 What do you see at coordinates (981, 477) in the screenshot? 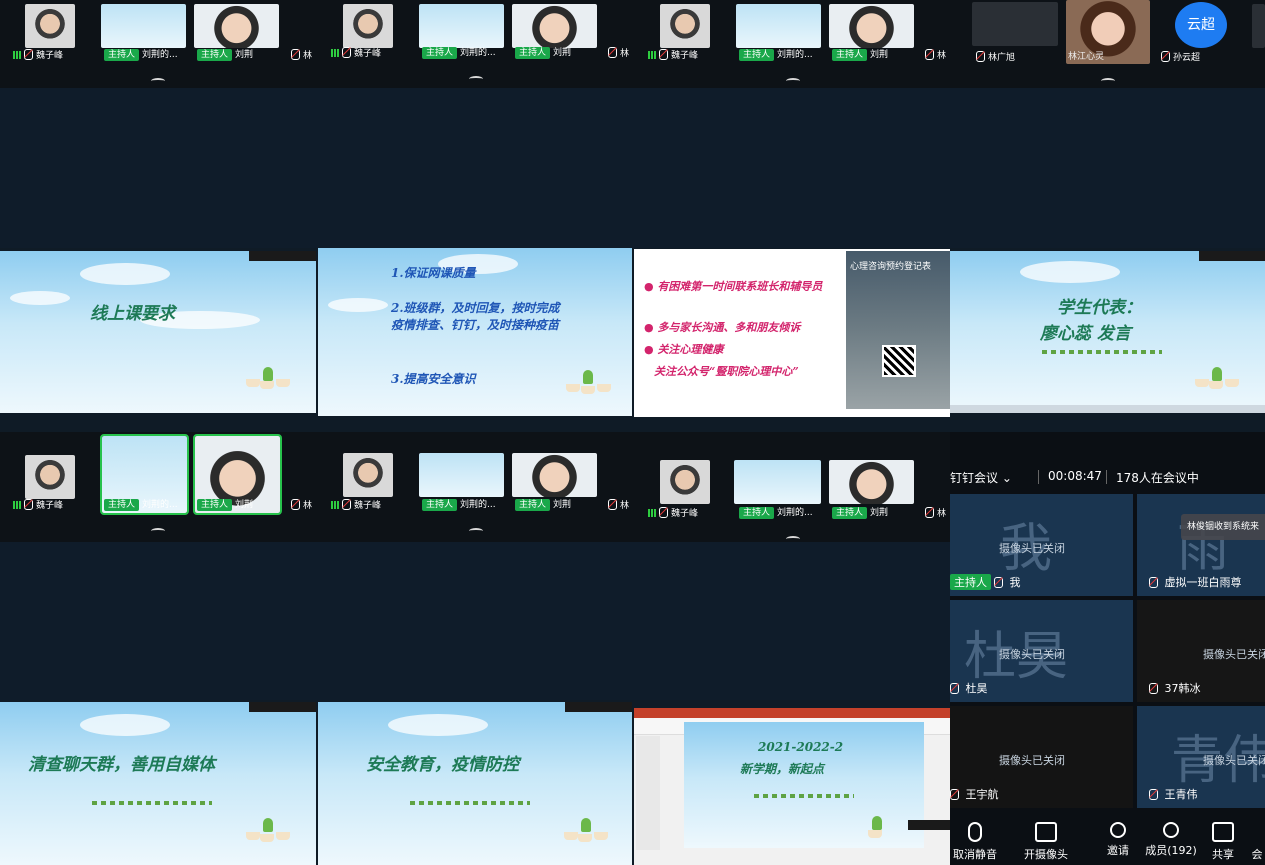
I see `meeting-app-name: 钉钉会议 ⌄` at bounding box center [981, 477].